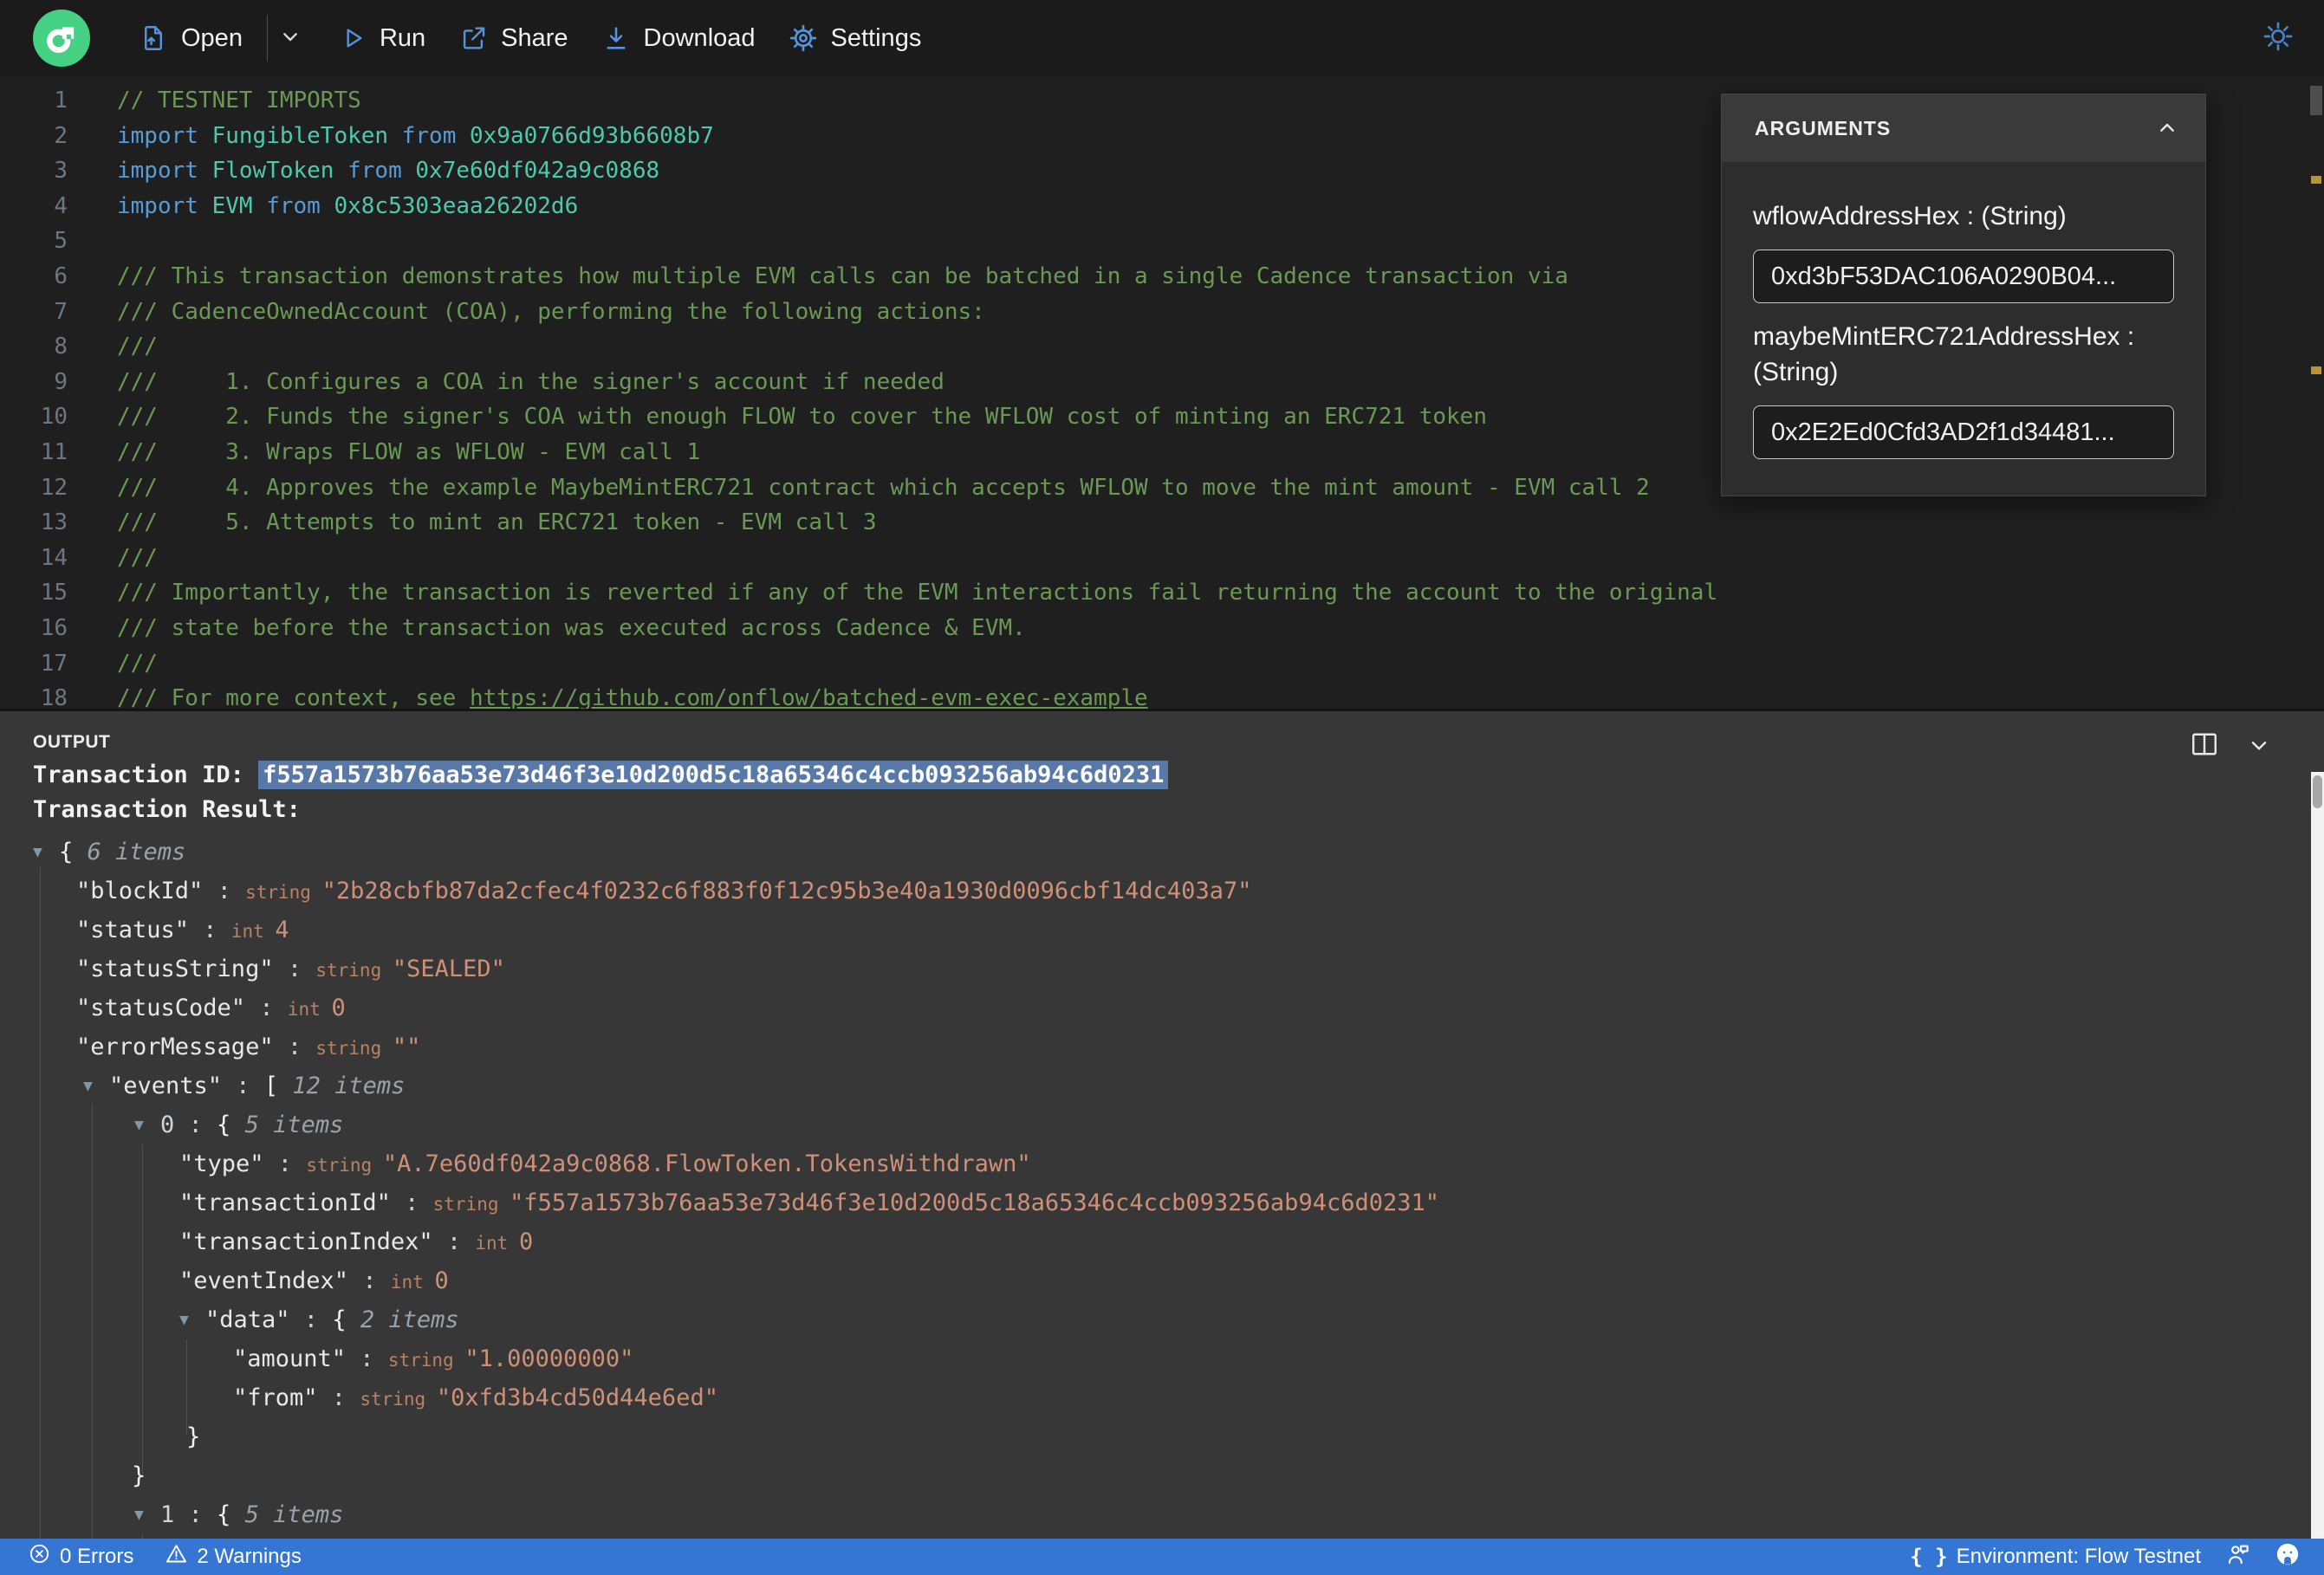  I want to click on argument-label: wflowAddressHex : (String), so click(1910, 216).